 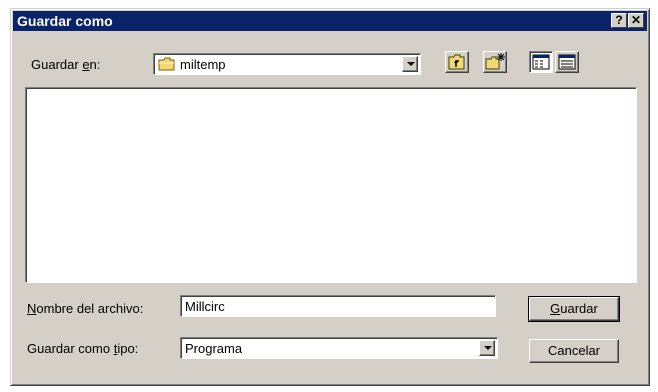 I want to click on save-in-label: Guardar en:, so click(x=66, y=64).